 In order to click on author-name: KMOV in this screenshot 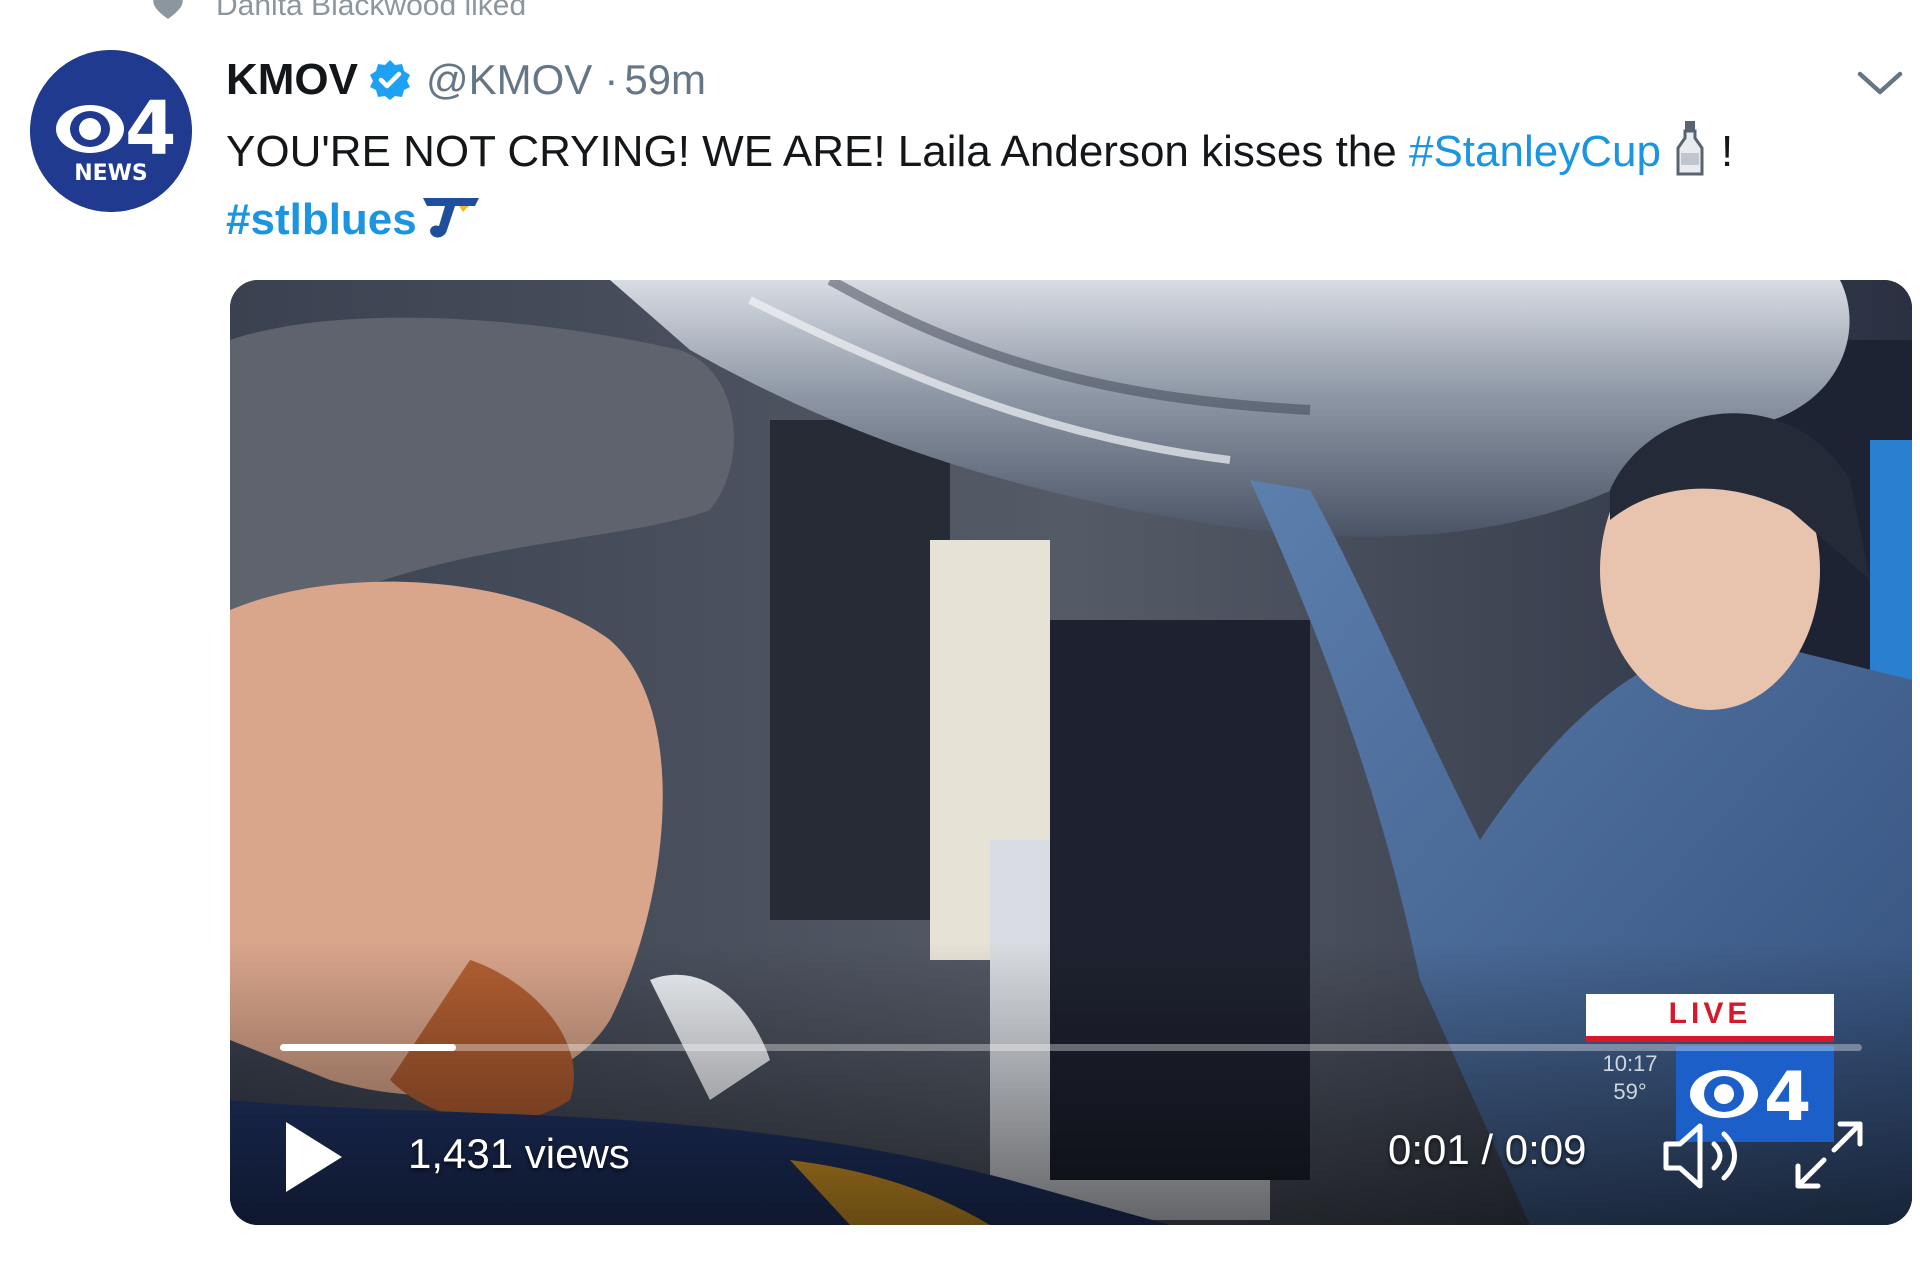, I will do `click(292, 80)`.